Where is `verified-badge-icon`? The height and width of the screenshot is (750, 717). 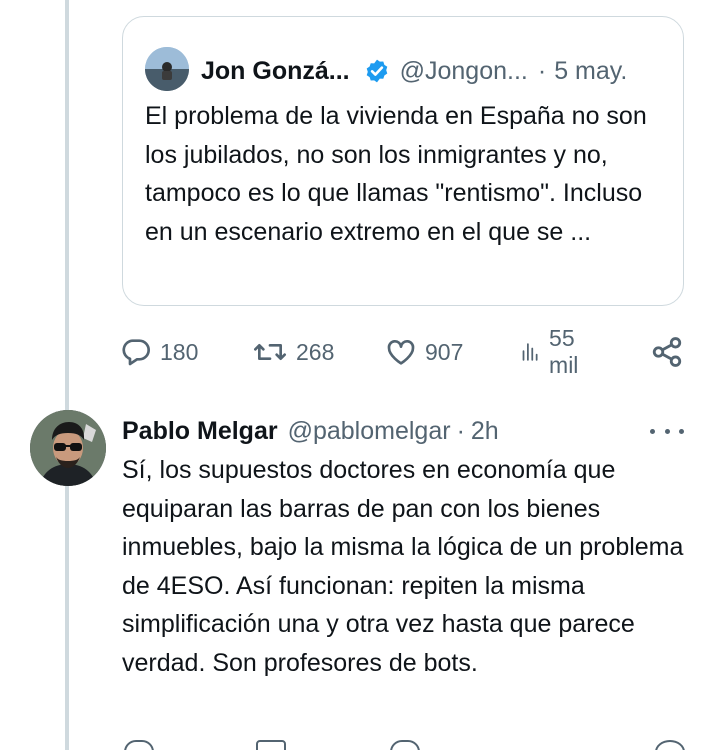
verified-badge-icon is located at coordinates (376, 71).